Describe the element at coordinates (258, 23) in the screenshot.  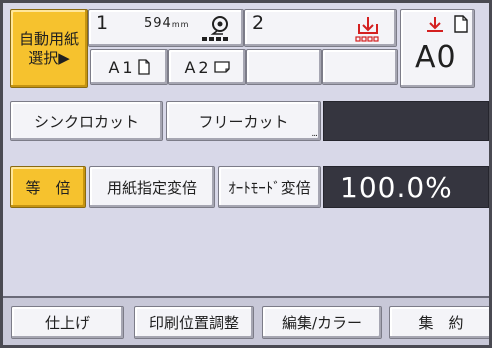
I see `roll2-number: 2` at that location.